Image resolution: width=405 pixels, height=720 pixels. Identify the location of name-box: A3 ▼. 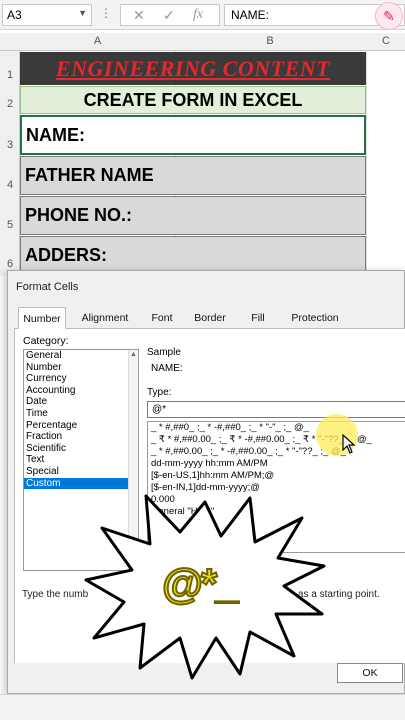
(47, 15).